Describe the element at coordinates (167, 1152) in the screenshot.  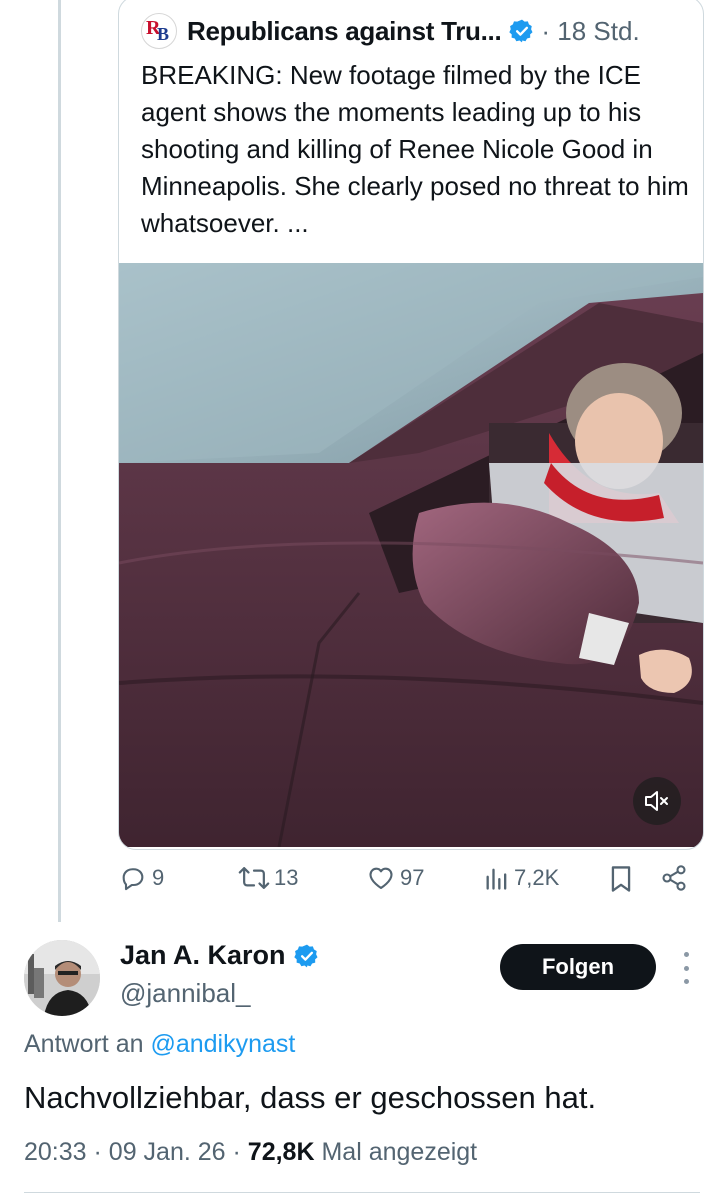
I see `reply-date: 09 Jan. 26` at that location.